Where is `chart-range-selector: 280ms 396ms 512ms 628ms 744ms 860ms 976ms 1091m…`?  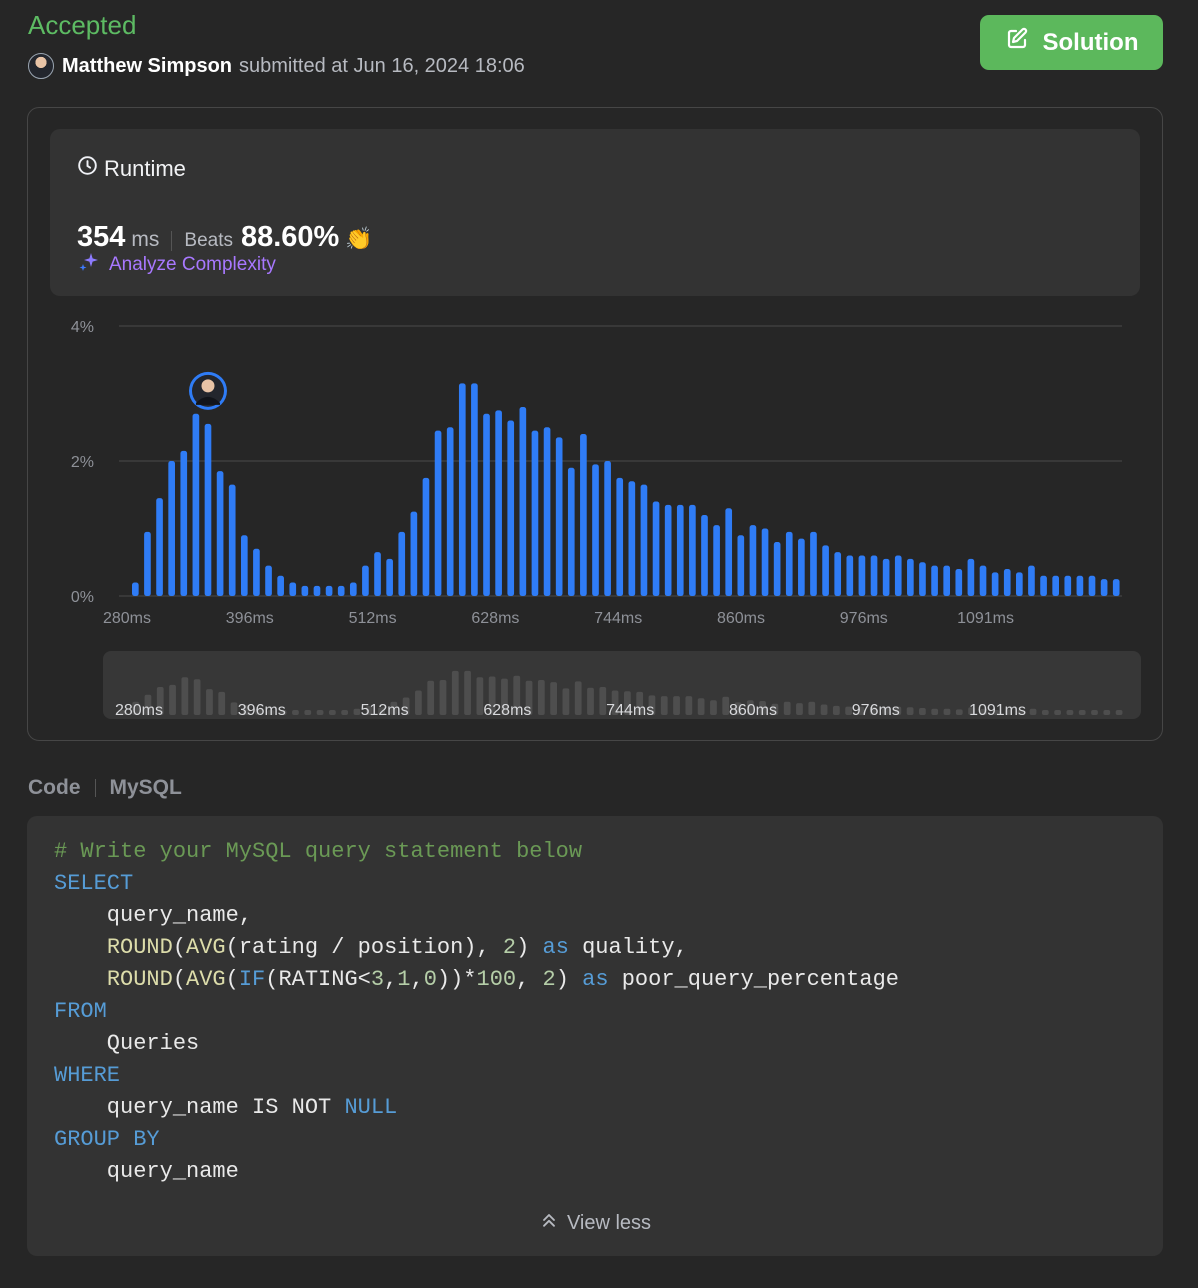
chart-range-selector: 280ms 396ms 512ms 628ms 744ms 860ms 976ms 1091m… is located at coordinates (622, 685).